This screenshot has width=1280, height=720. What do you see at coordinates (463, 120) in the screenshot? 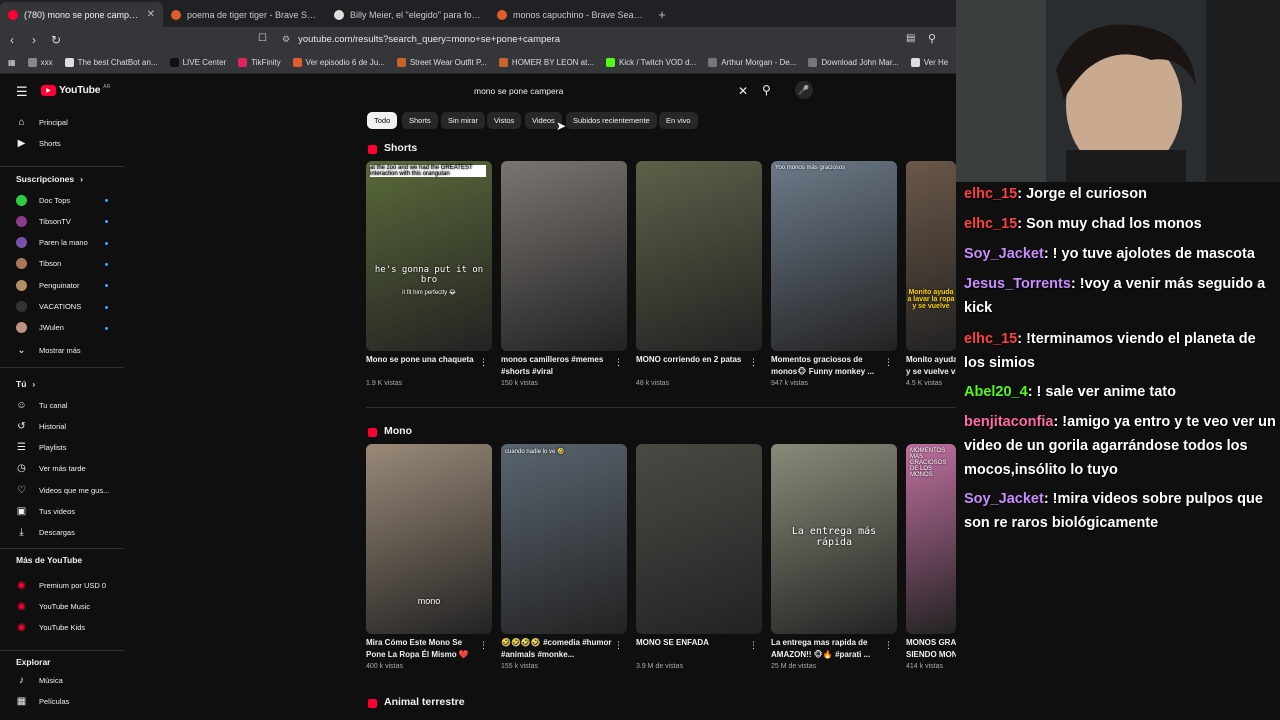
I see `filter-chip: Sin mirar` at bounding box center [463, 120].